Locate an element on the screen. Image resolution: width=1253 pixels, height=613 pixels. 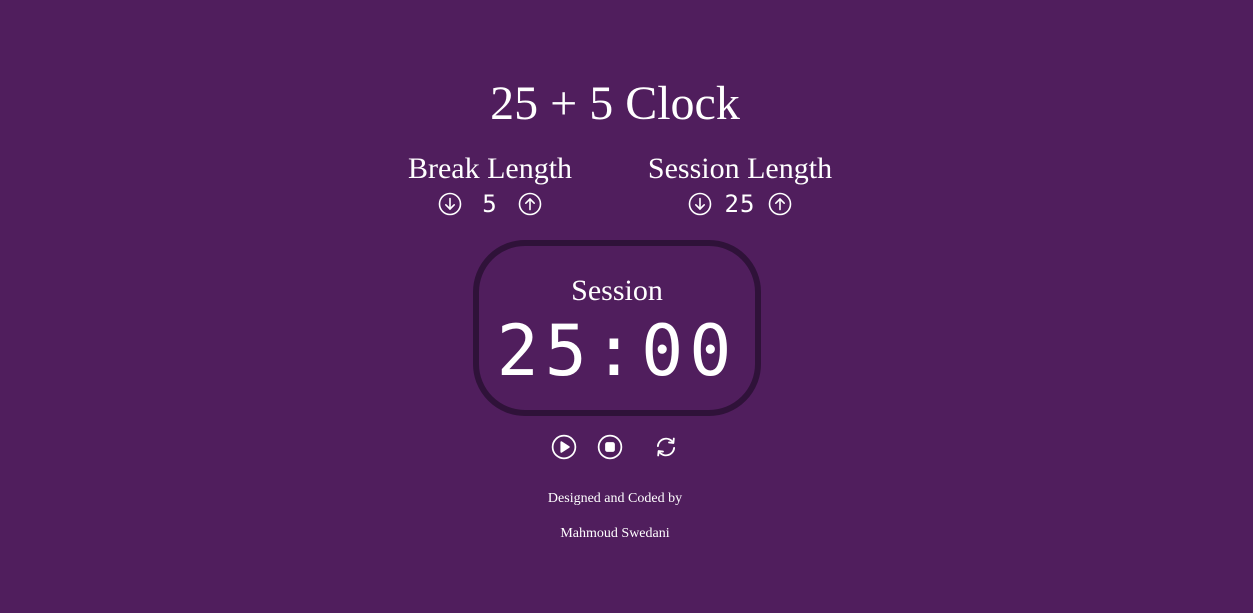
footer-credit-line: Designed and Coded by is located at coordinates (615, 498).